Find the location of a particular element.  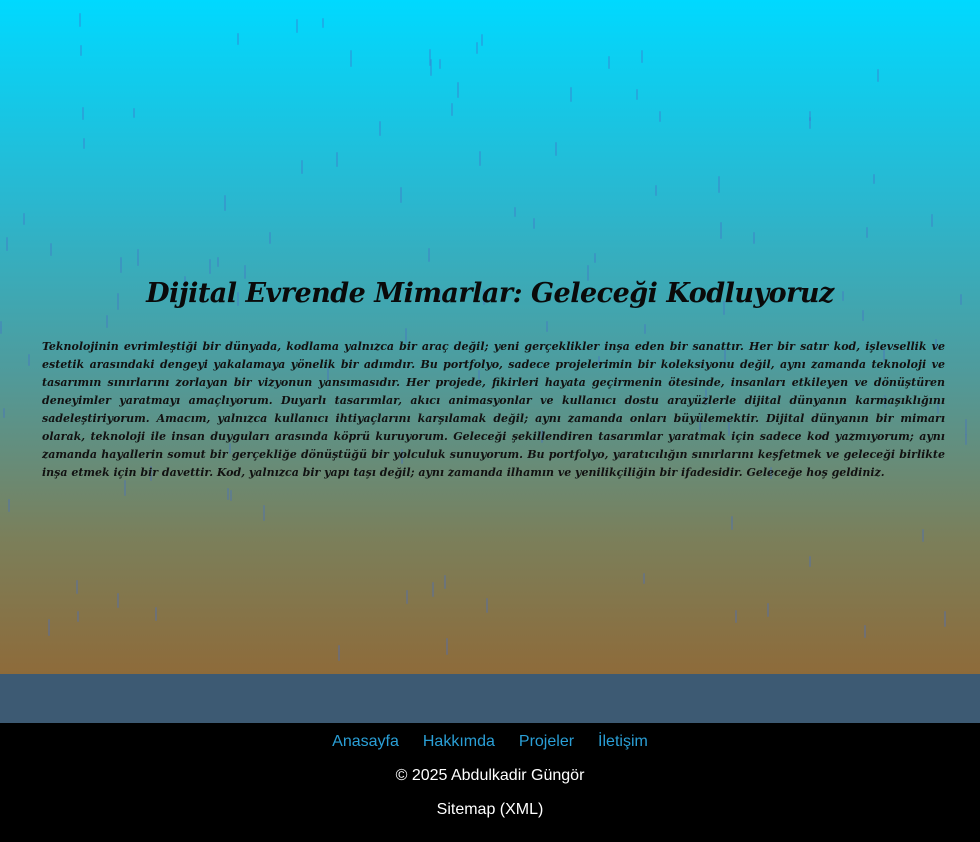

nav-link-about: Hakkımda is located at coordinates (459, 742).